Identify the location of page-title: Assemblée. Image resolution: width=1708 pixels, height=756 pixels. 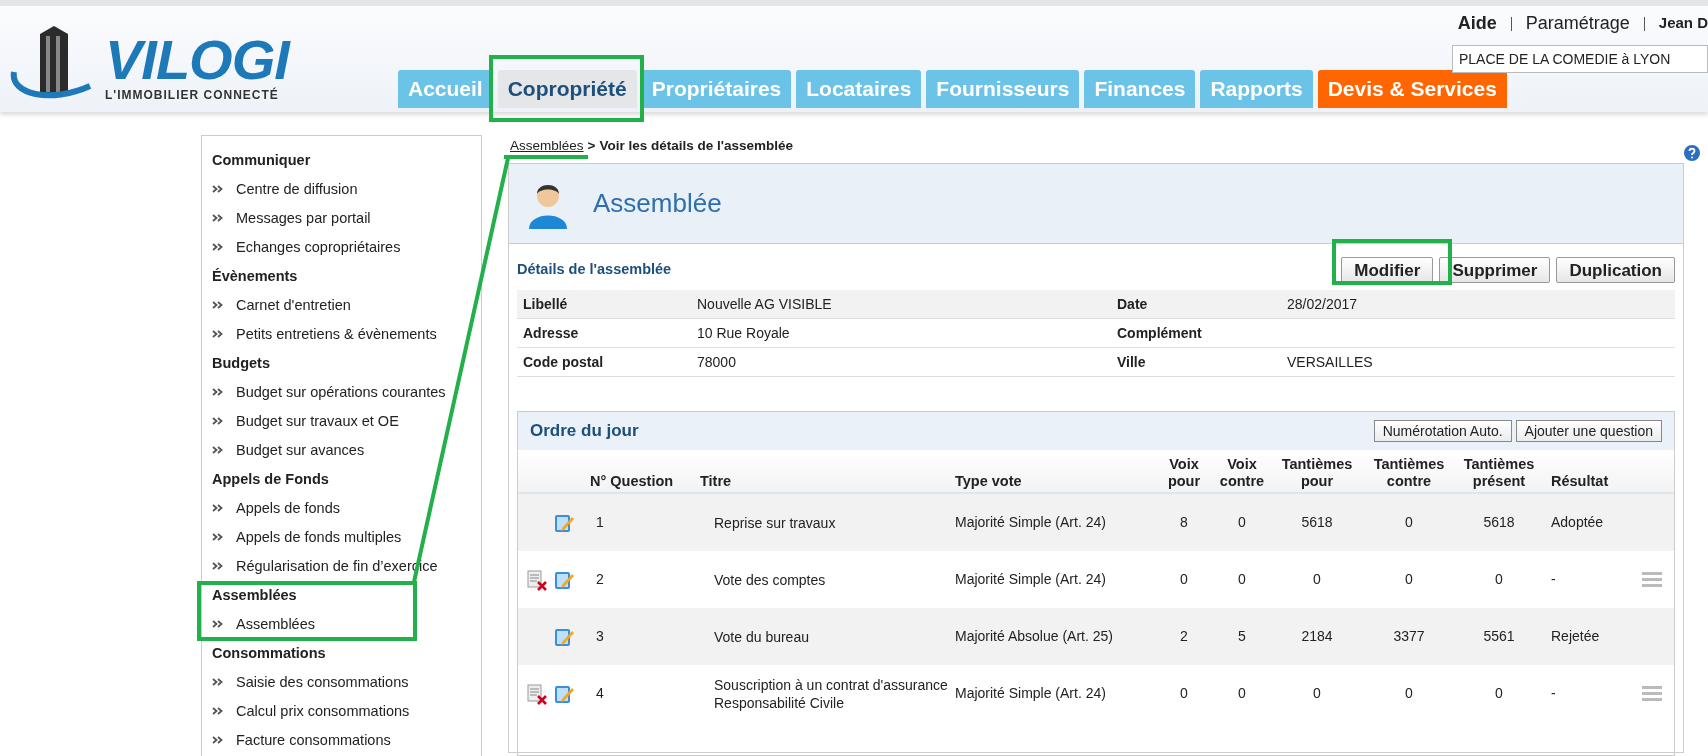
(657, 203).